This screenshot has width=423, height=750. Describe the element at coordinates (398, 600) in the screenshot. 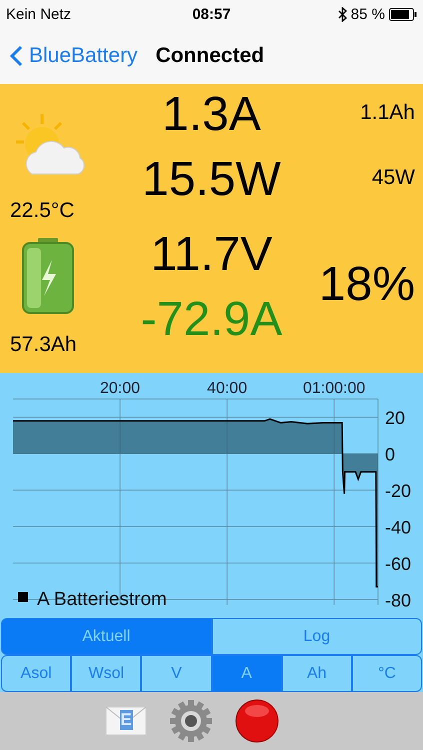

I see `y-tick-label: -80` at that location.